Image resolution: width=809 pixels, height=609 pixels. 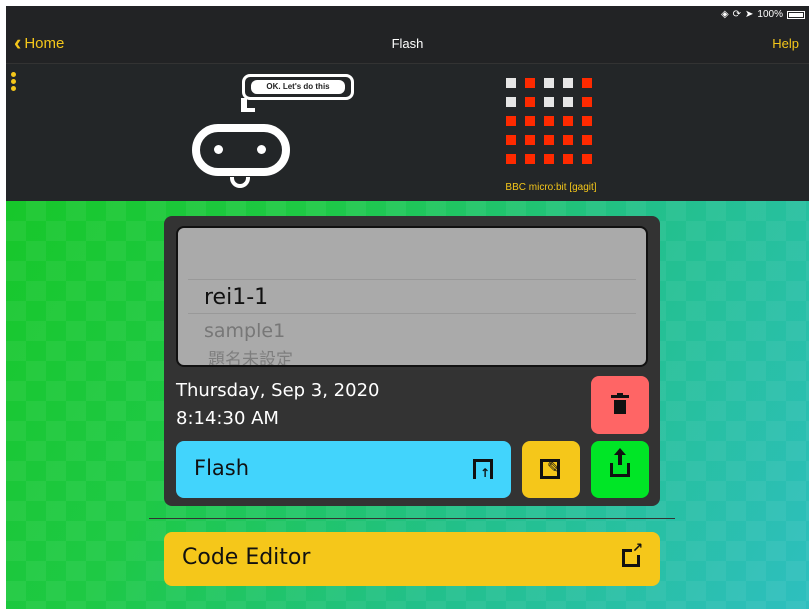 I want to click on edit-button: ✎, so click(x=551, y=469).